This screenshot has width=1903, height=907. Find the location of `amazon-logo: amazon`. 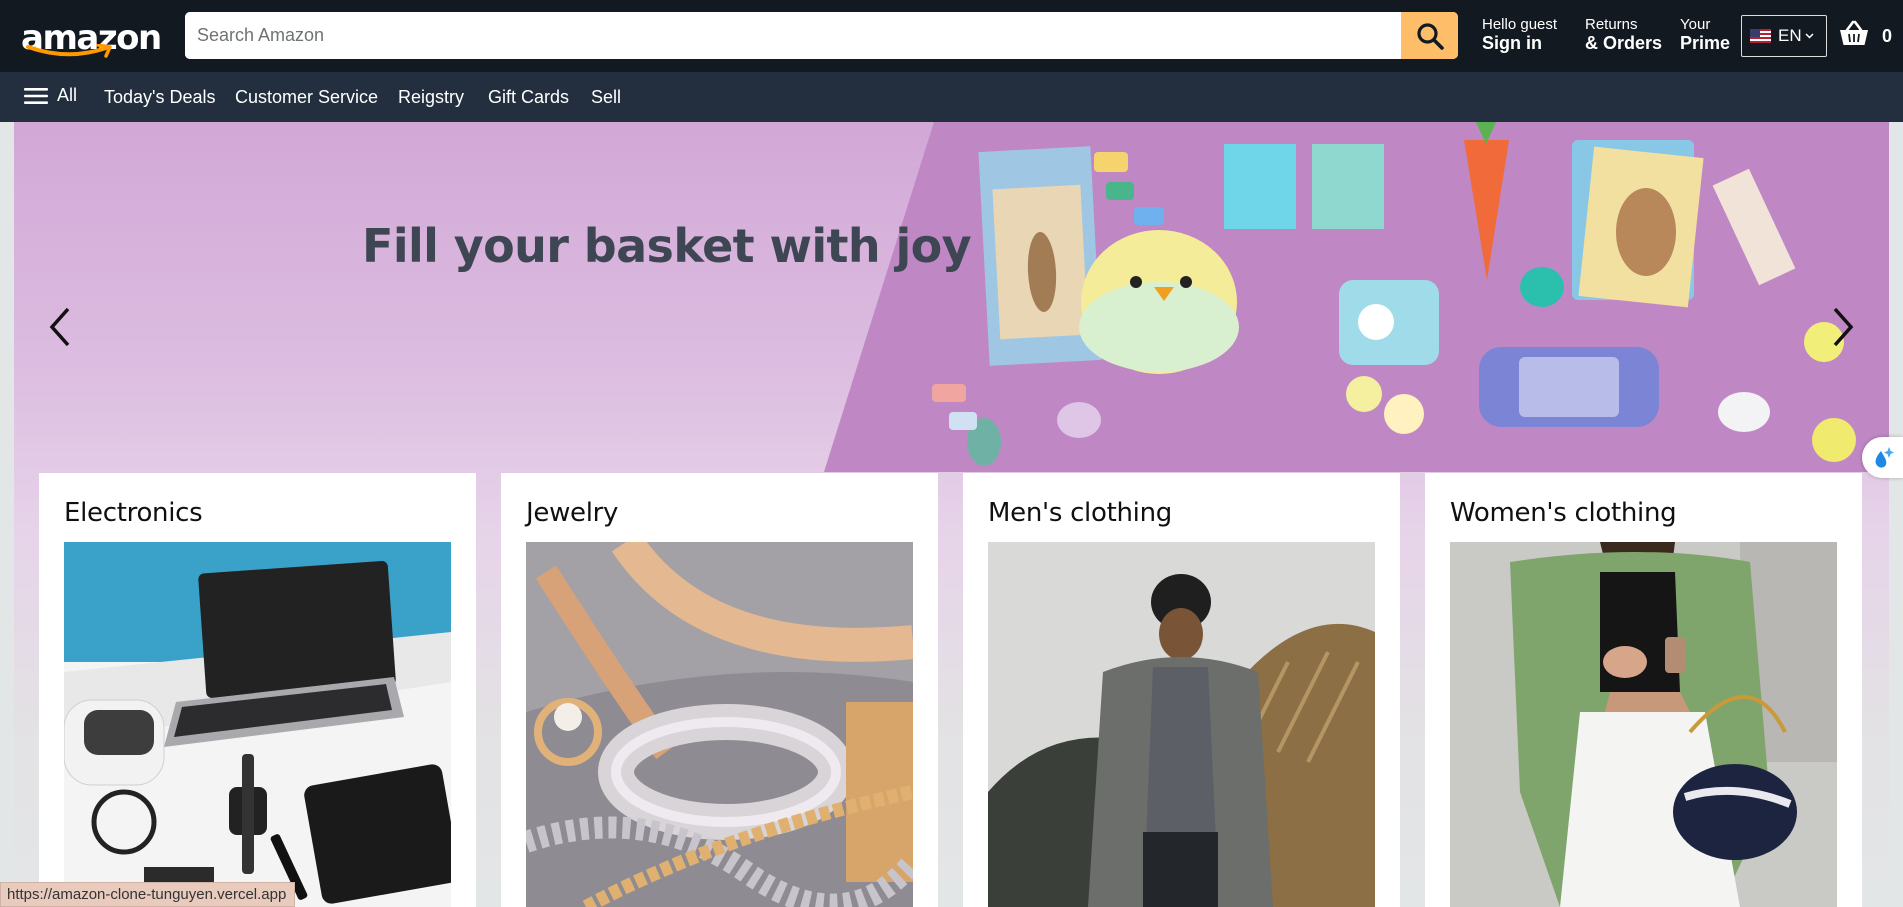

amazon-logo: amazon is located at coordinates (91, 39).